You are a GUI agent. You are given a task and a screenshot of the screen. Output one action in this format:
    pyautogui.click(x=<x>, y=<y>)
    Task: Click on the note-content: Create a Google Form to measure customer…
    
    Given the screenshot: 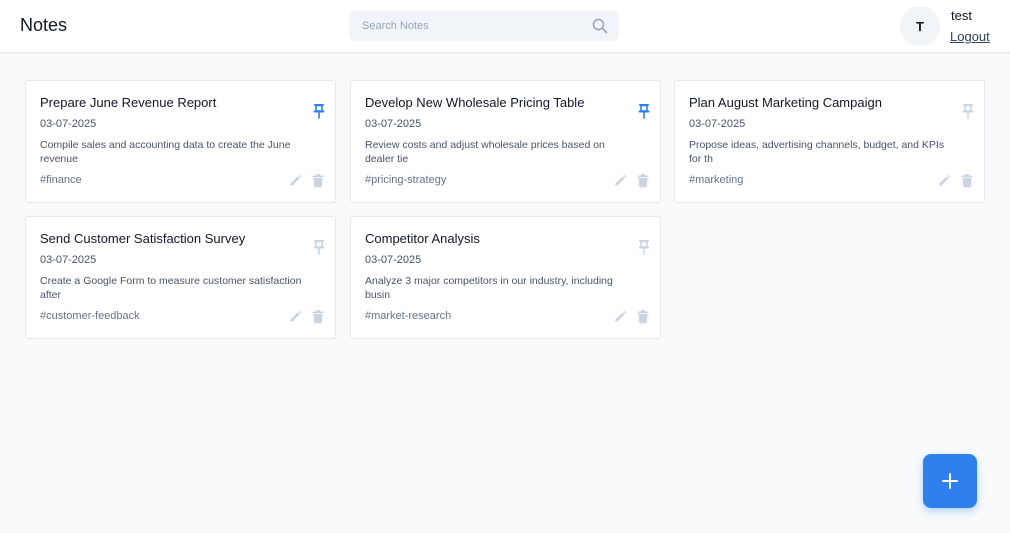 What is the action you would take?
    pyautogui.click(x=171, y=288)
    